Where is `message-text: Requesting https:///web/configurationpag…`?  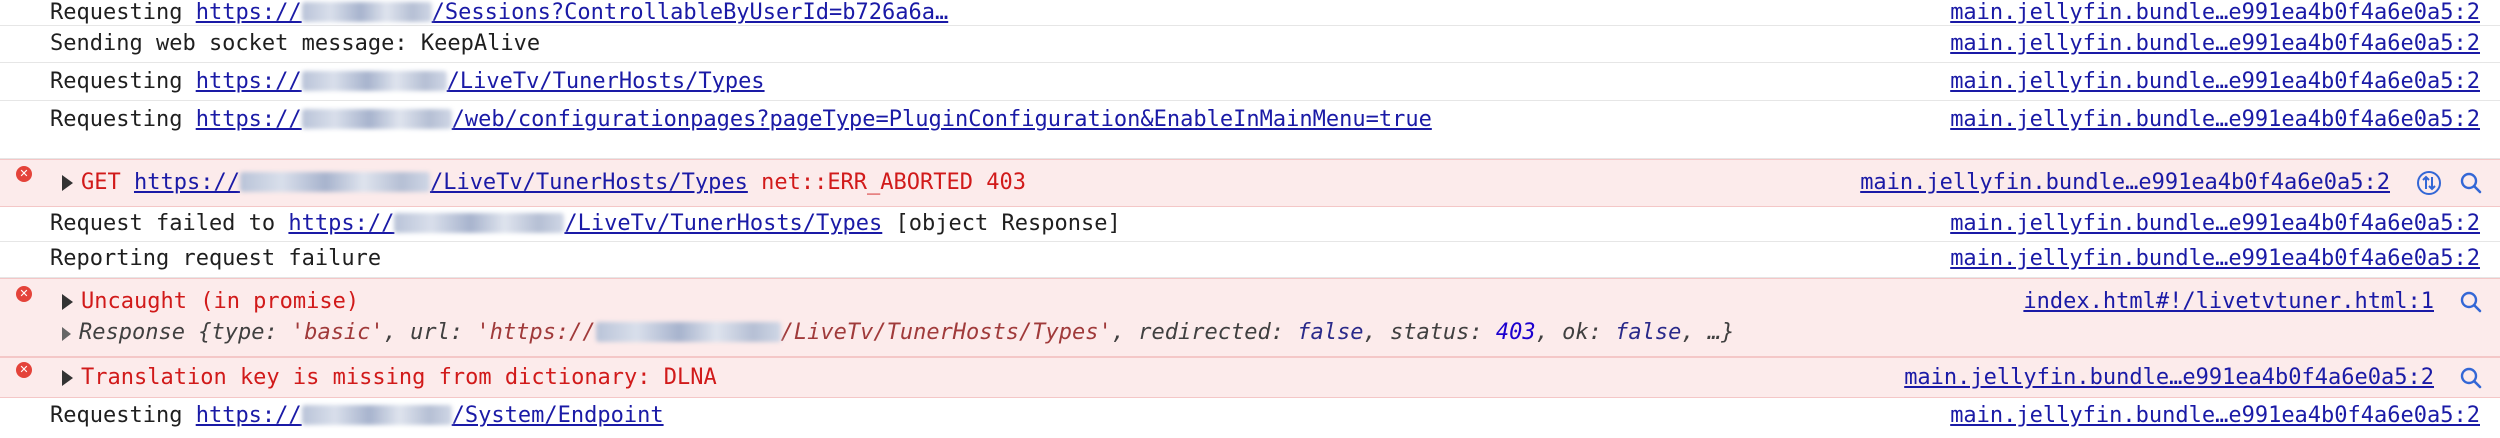 message-text: Requesting https:///web/configurationpag… is located at coordinates (741, 120).